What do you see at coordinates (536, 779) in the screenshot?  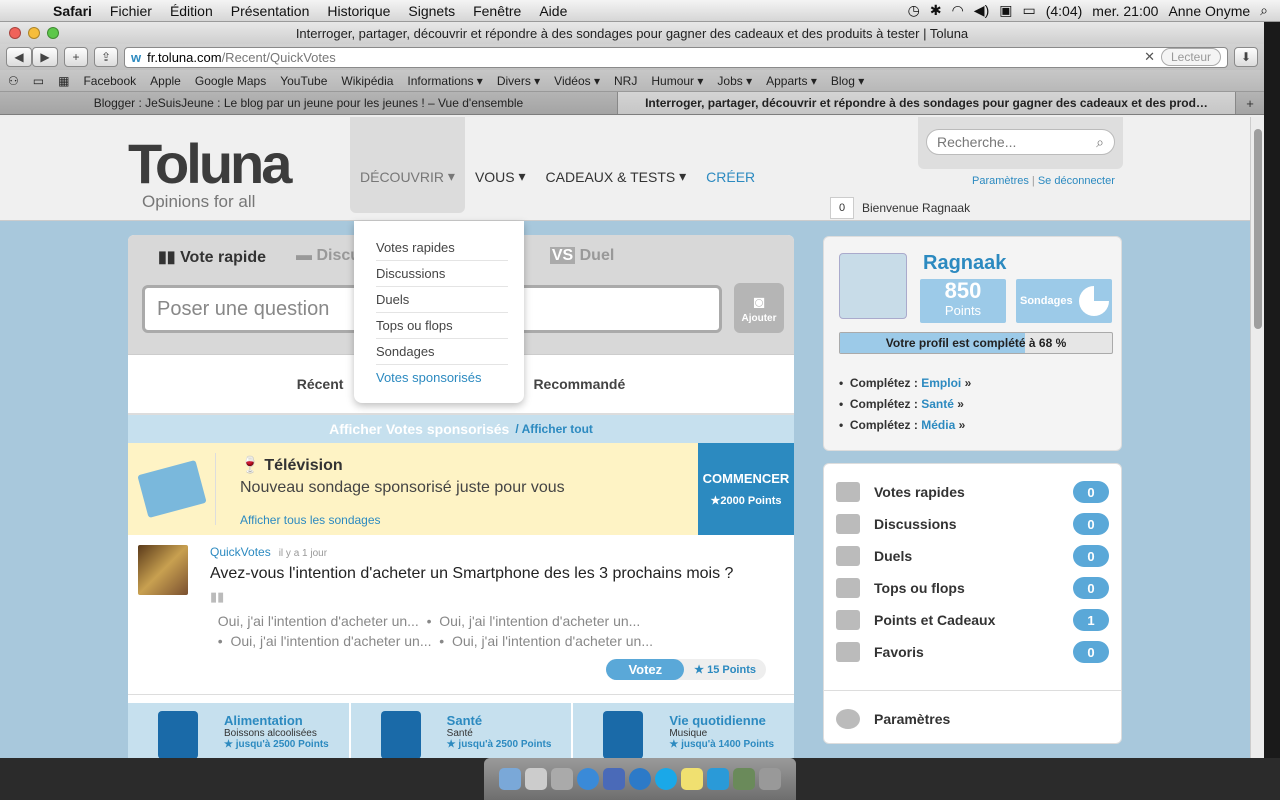 I see `launchpad-icon` at bounding box center [536, 779].